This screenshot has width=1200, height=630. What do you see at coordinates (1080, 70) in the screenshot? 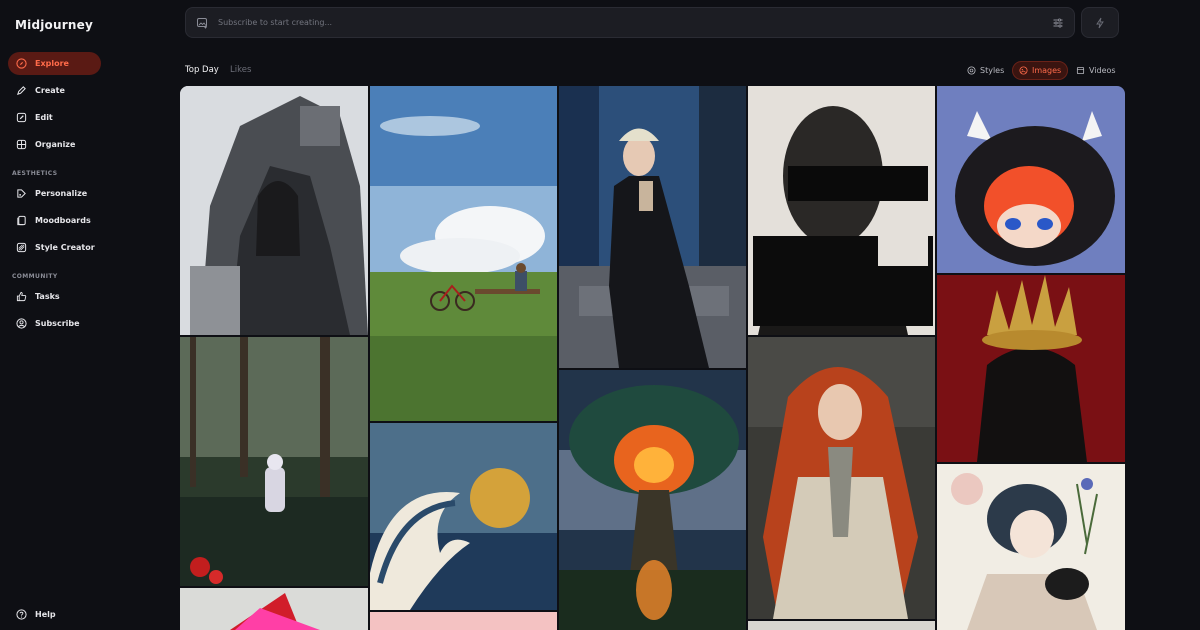
I see `video-icon` at bounding box center [1080, 70].